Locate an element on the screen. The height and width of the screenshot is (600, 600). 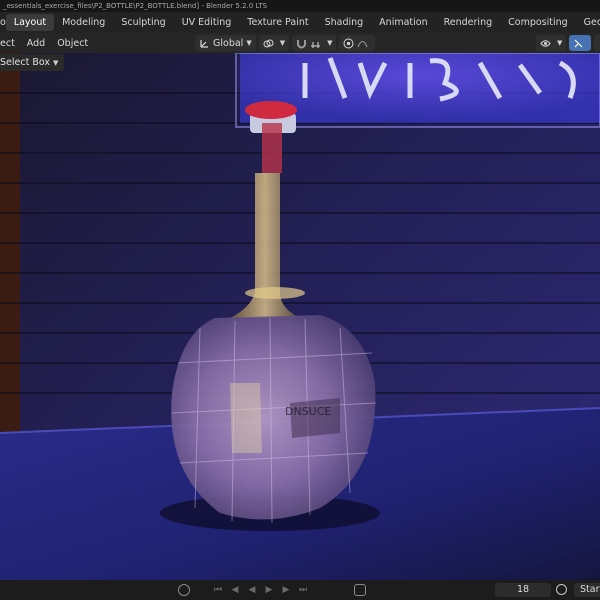
timeline-bar: ⏮ ◀ ◀ ▶ ▶ ⏭ 18 Start is located at coordinates (300, 590).